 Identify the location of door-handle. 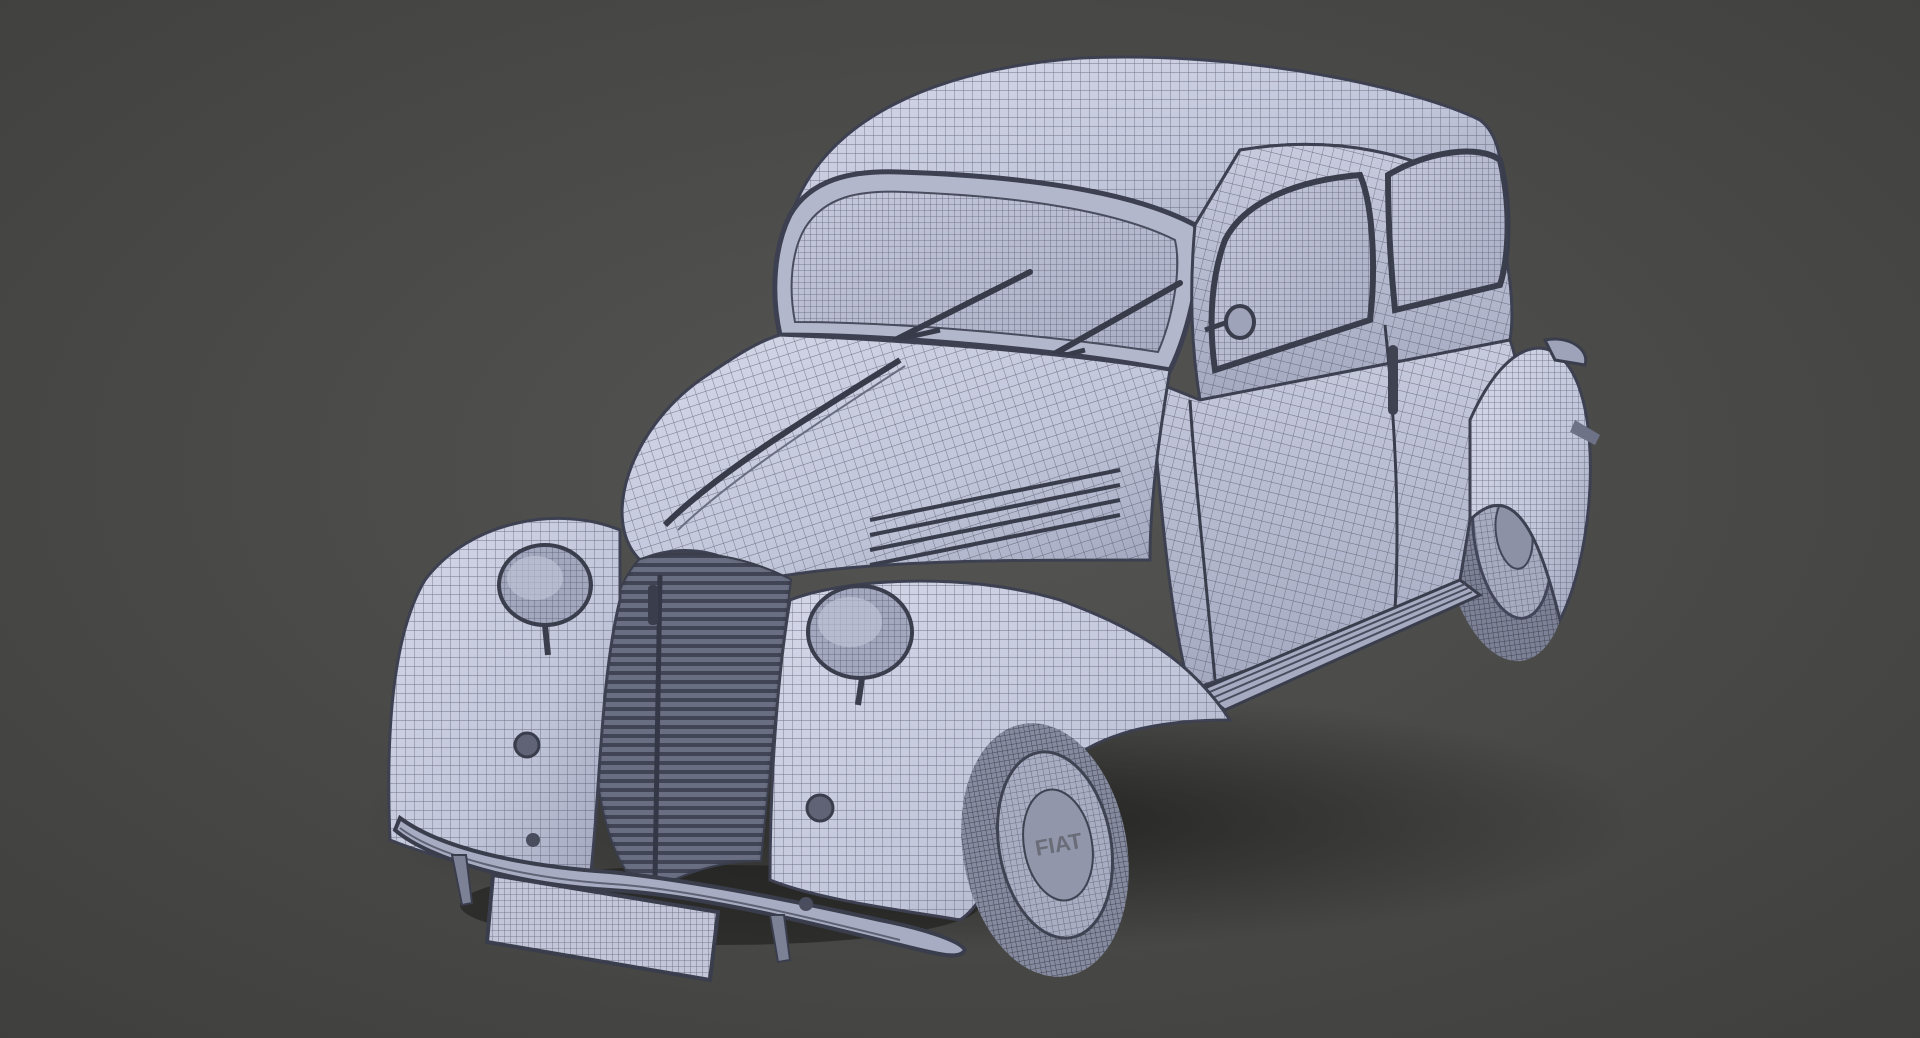
(1393, 380).